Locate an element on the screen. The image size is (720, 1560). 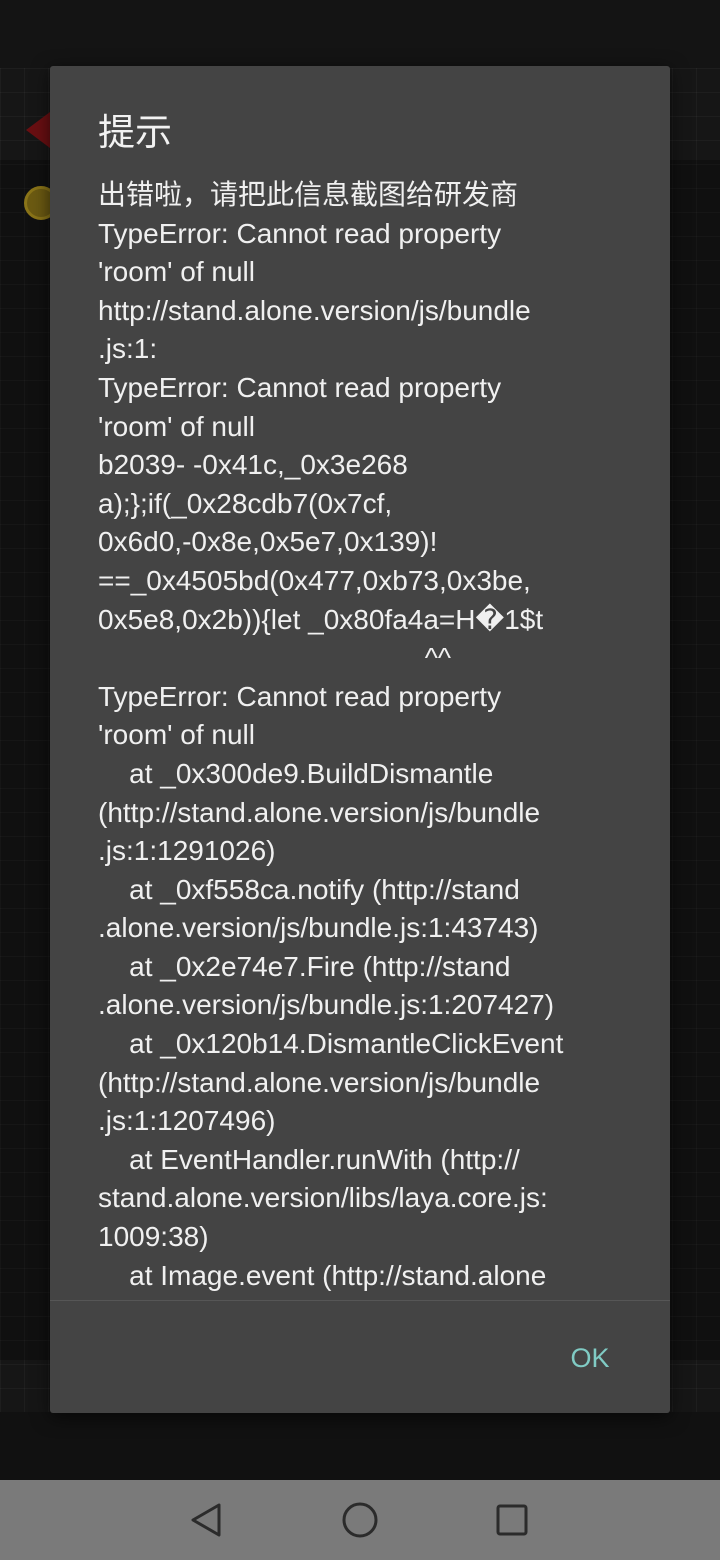
square-recents-icon is located at coordinates (512, 1520).